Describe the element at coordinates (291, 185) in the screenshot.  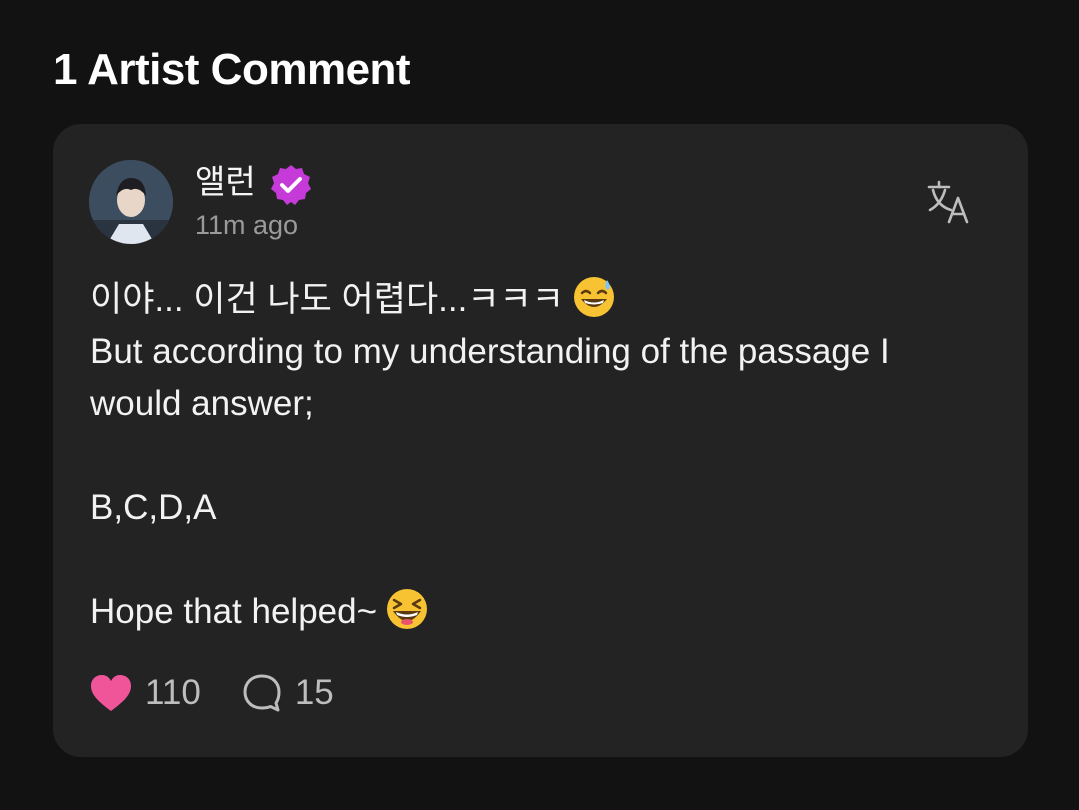
I see `verified-badge-icon` at that location.